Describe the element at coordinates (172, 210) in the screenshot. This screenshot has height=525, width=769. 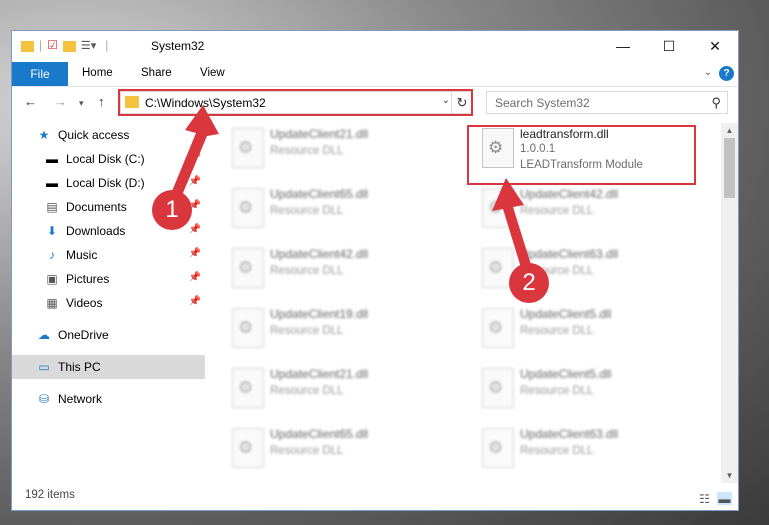
I see `step-1-badge: 1` at that location.